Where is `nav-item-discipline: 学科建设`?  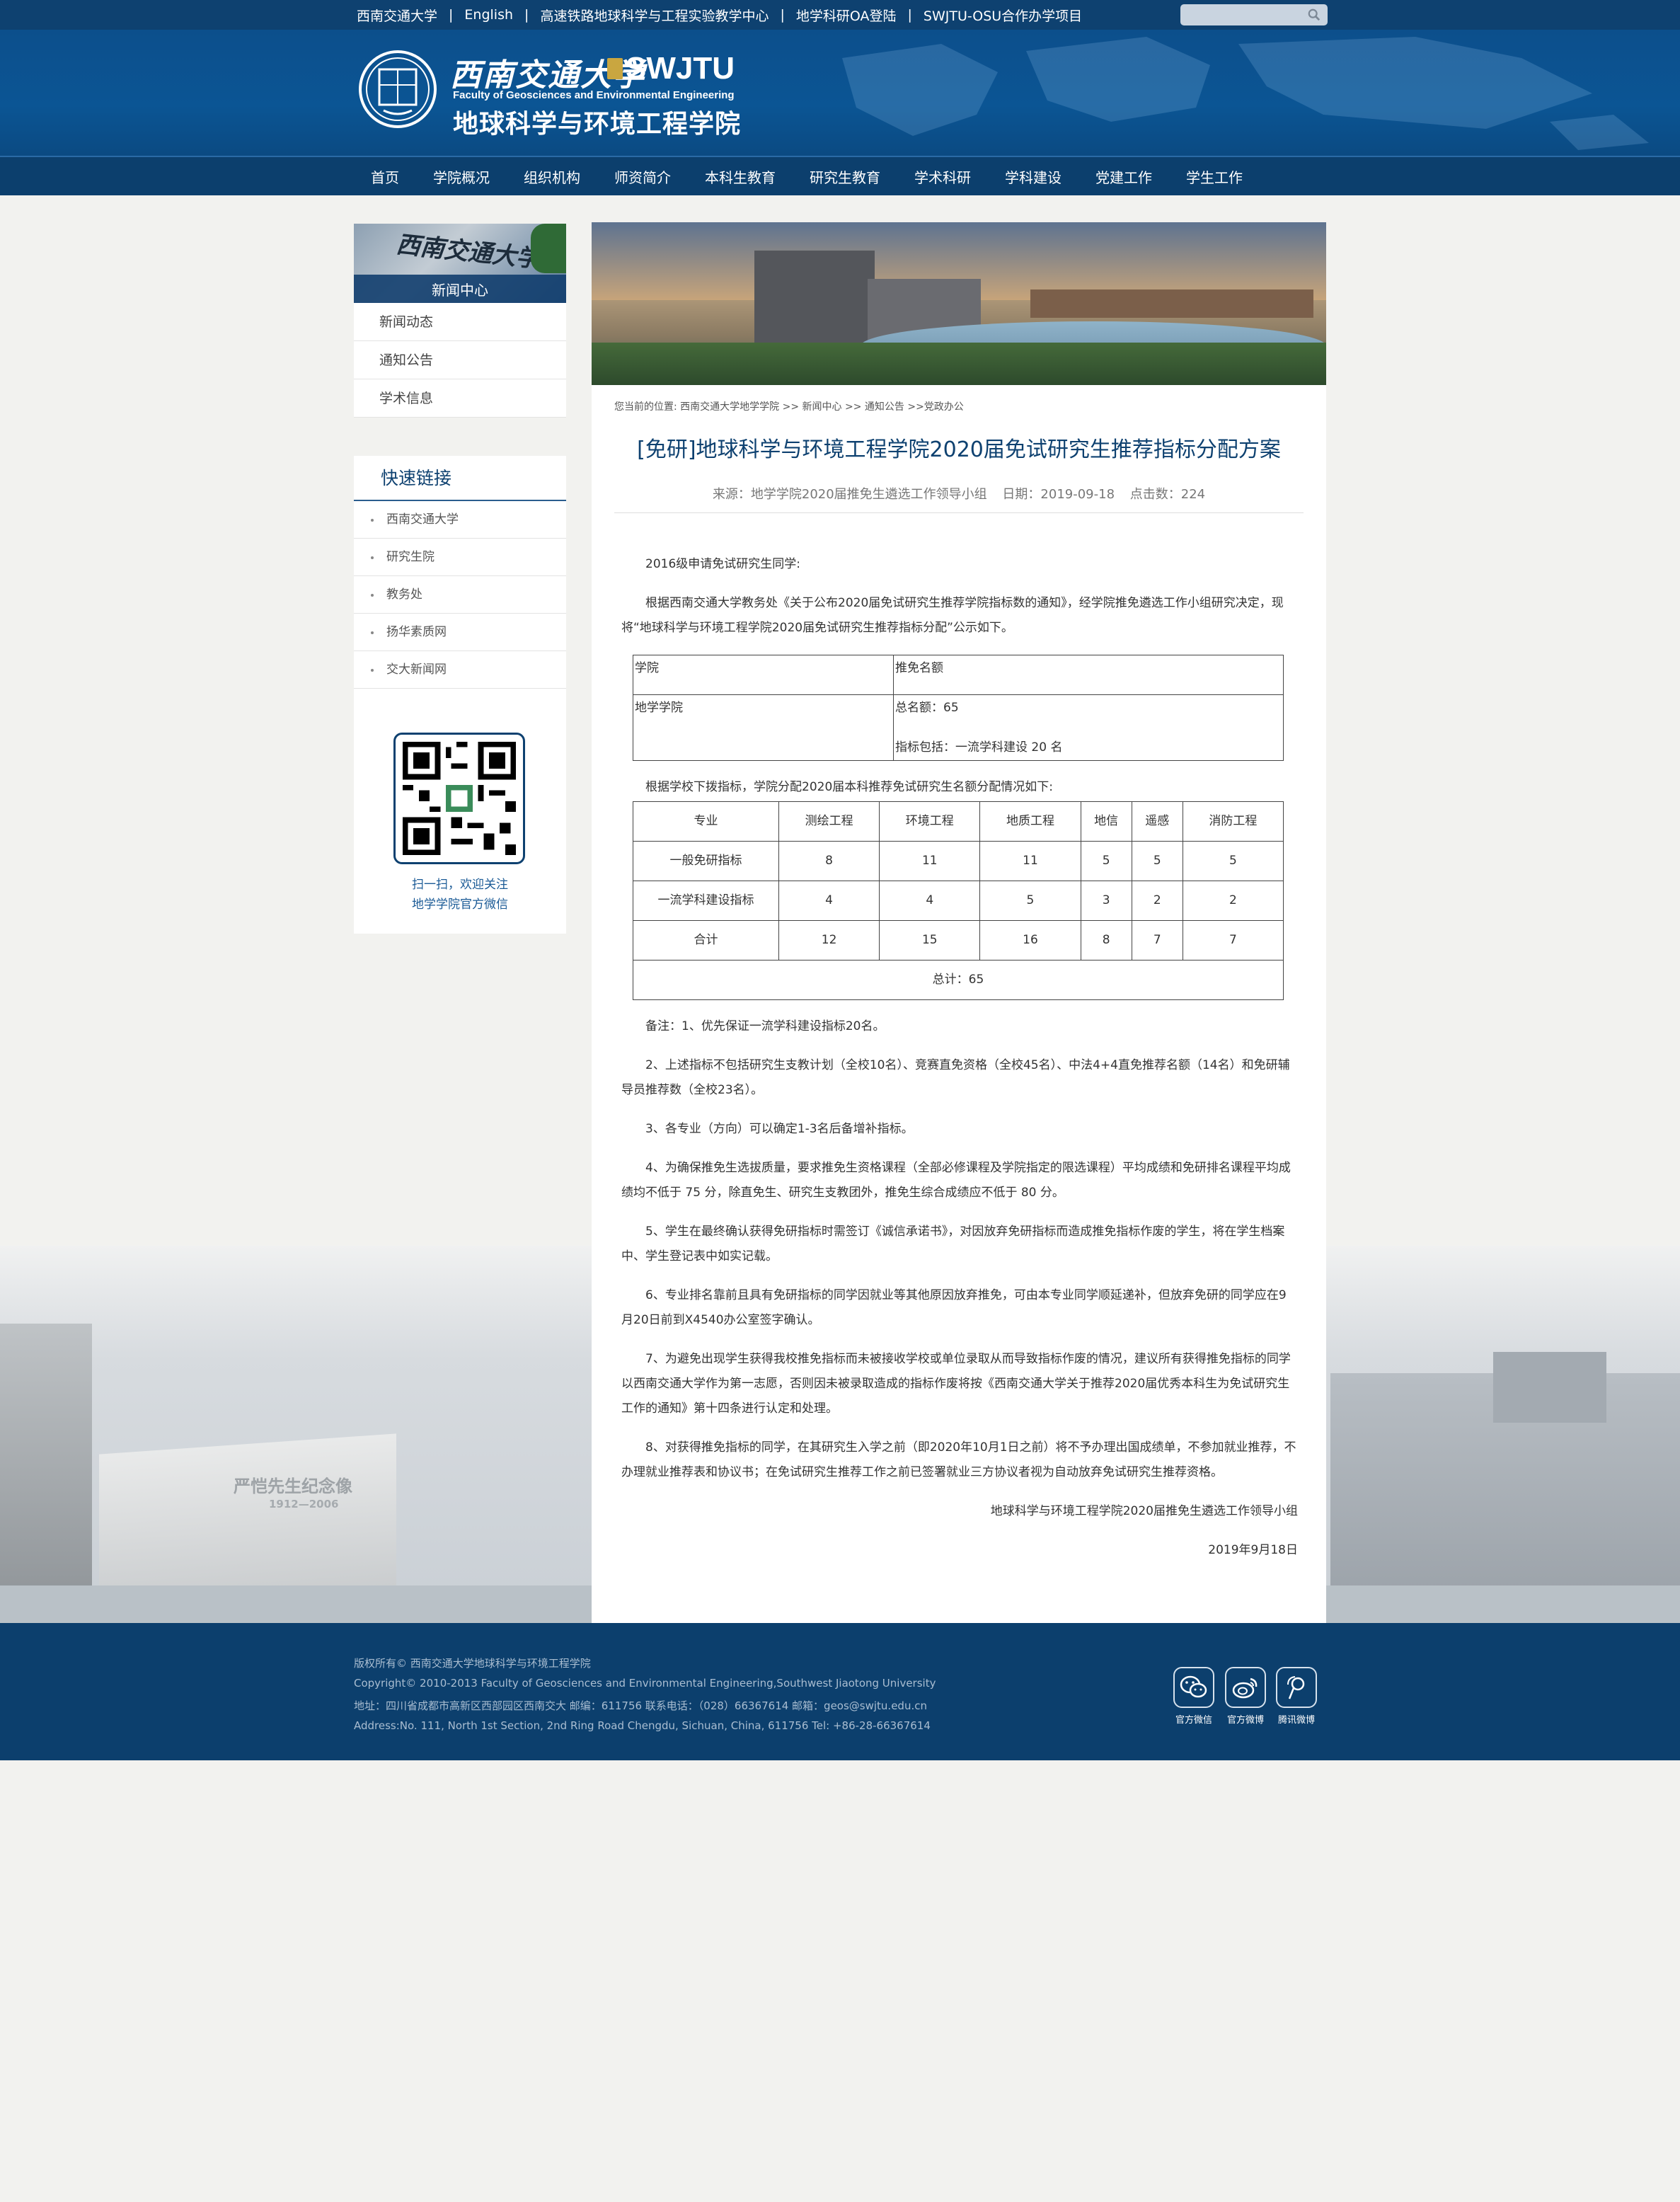 nav-item-discipline: 学科建设 is located at coordinates (1033, 177).